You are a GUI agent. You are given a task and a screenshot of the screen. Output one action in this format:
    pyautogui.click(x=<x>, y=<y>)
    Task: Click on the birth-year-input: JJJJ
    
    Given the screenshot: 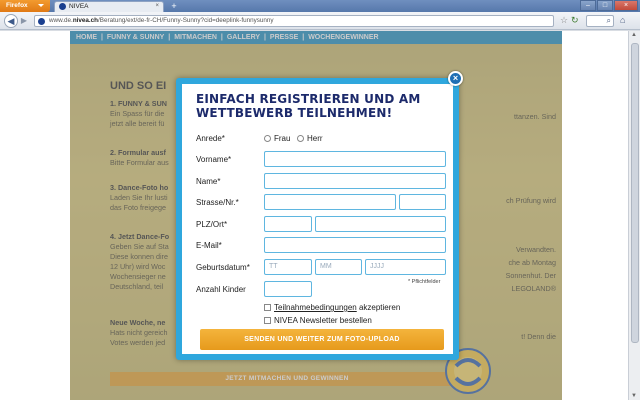 What is the action you would take?
    pyautogui.click(x=405, y=267)
    